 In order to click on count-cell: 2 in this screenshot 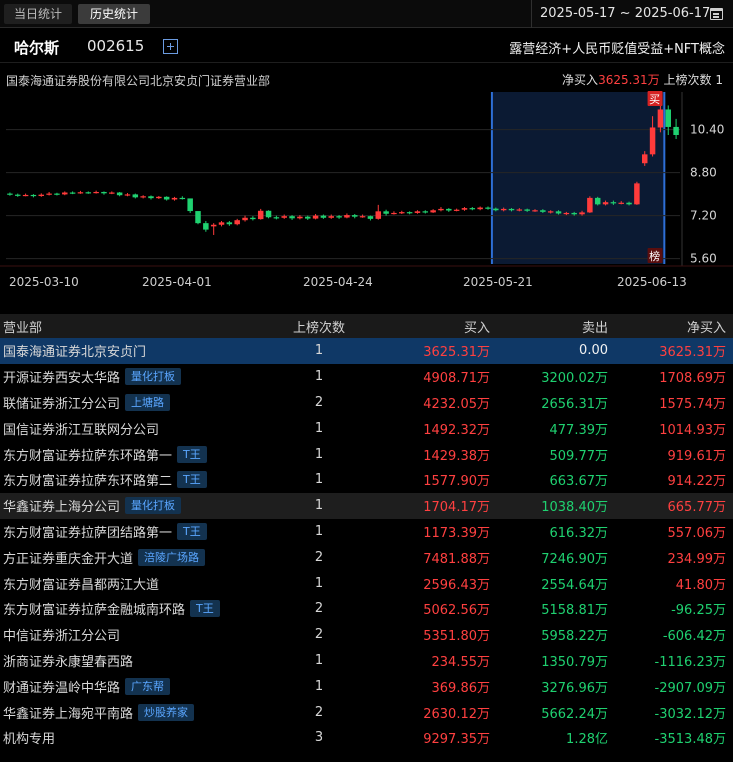, I will do `click(319, 609)`.